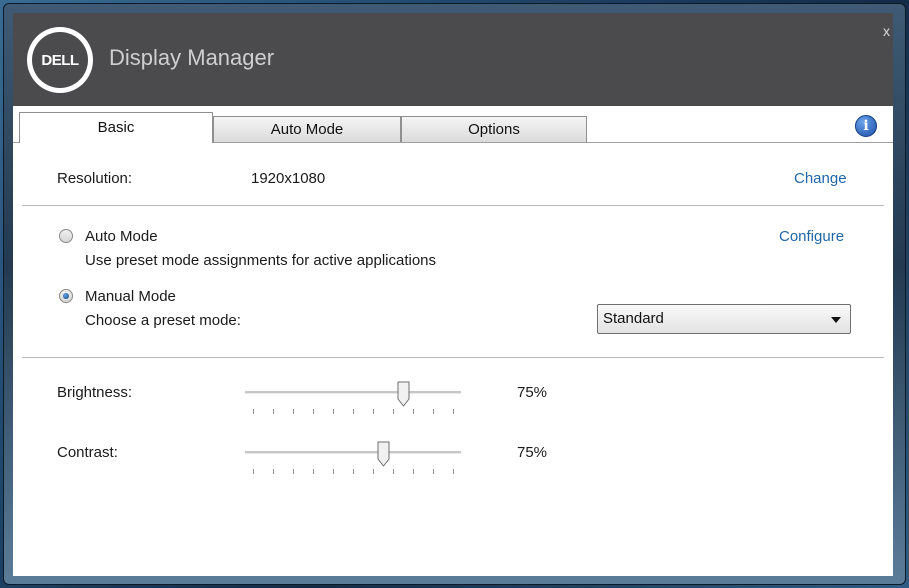  Describe the element at coordinates (353, 461) in the screenshot. I see `contrast-slider` at that location.